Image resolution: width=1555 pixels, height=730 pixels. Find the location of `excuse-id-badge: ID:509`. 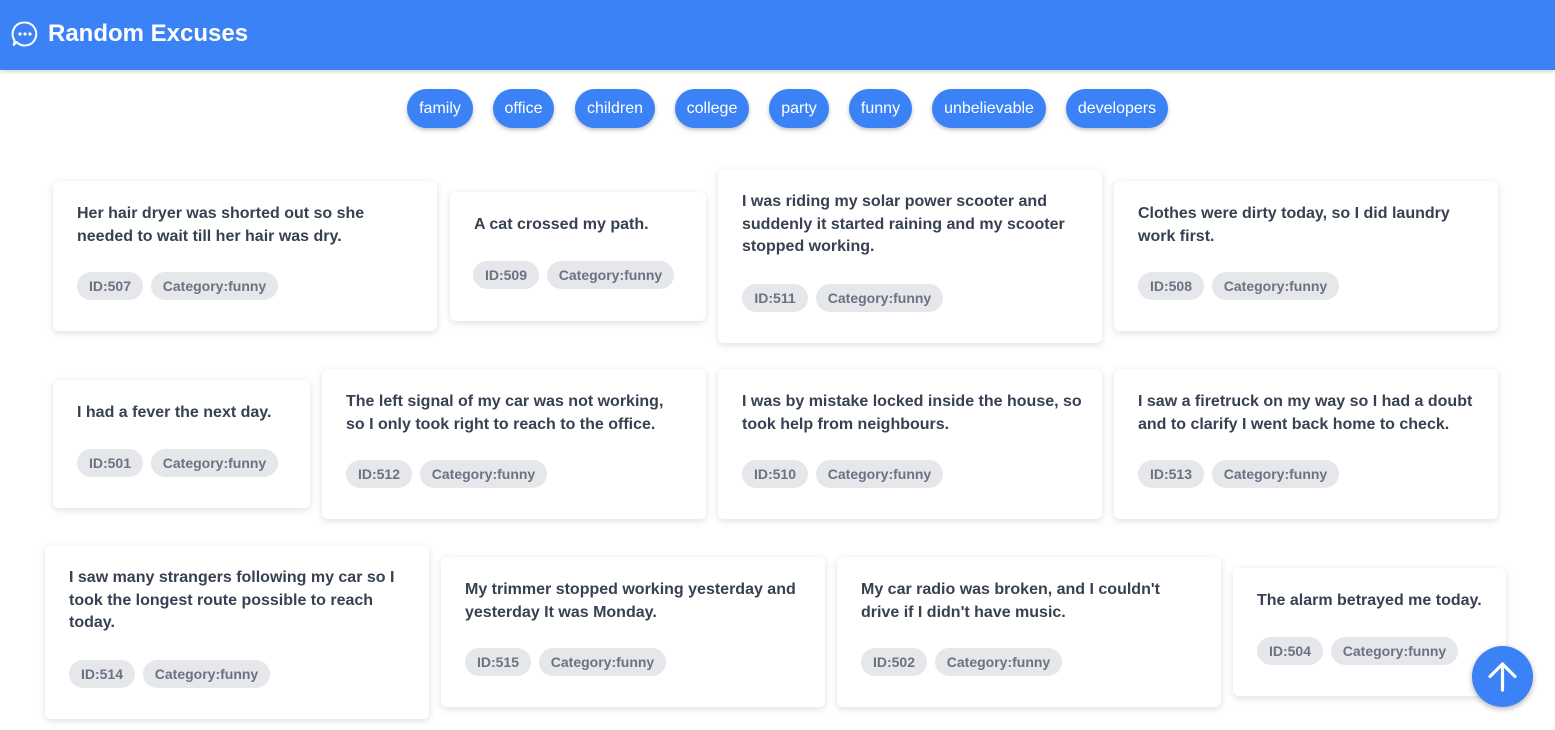

excuse-id-badge: ID:509 is located at coordinates (506, 275).